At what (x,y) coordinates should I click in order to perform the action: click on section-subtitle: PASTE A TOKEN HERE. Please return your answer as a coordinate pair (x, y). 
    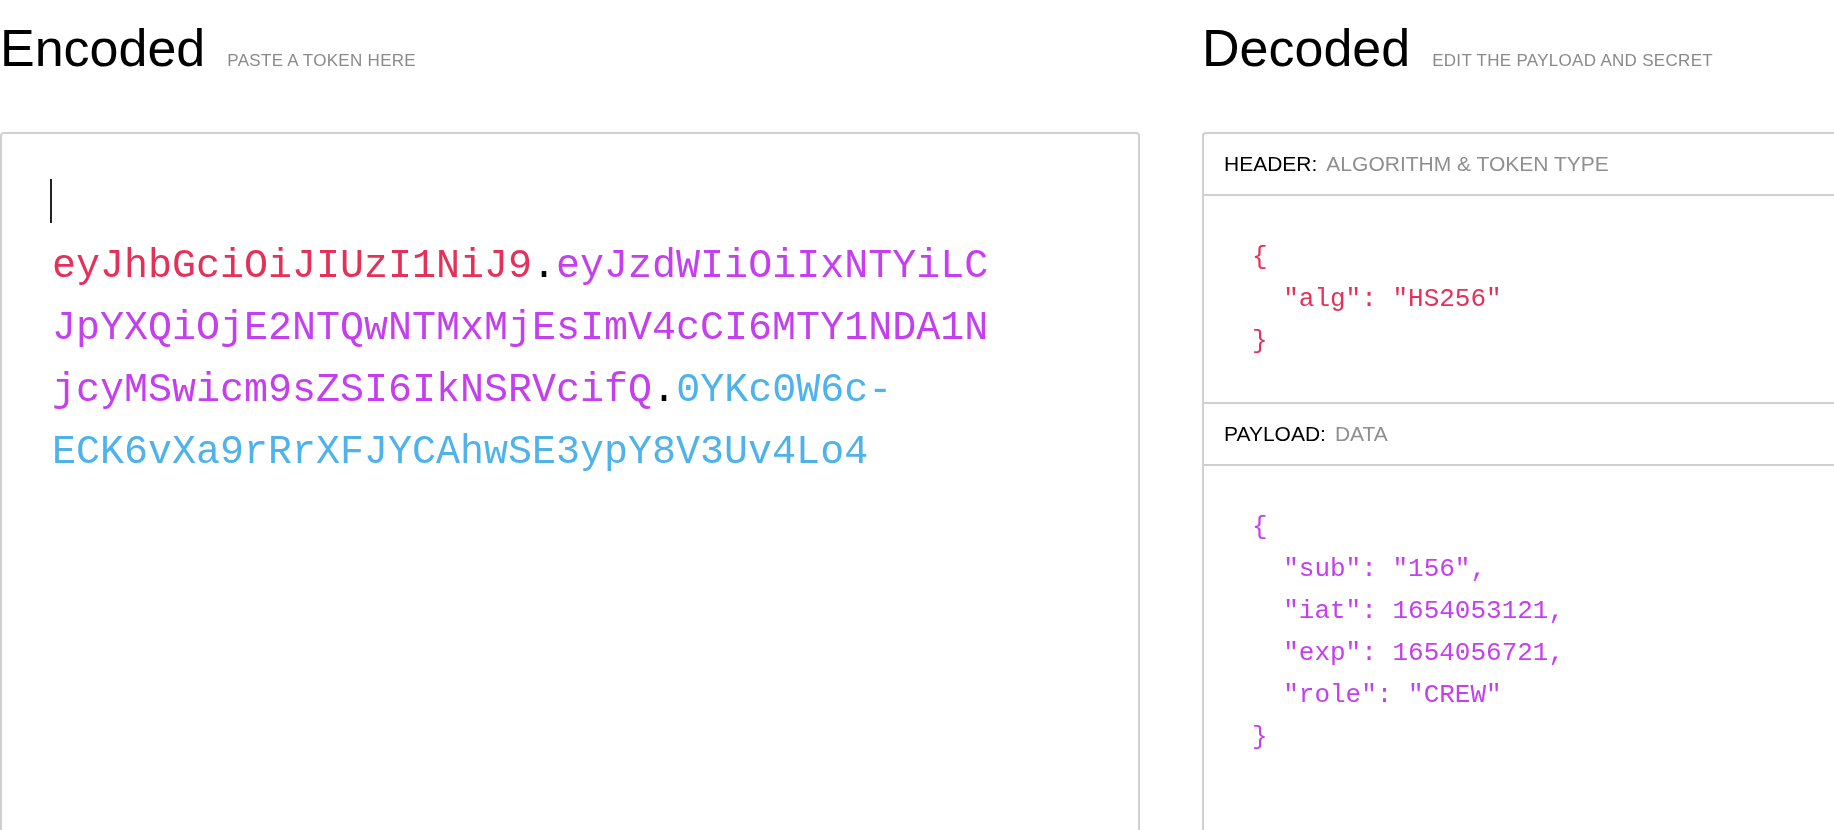
    Looking at the image, I should click on (321, 61).